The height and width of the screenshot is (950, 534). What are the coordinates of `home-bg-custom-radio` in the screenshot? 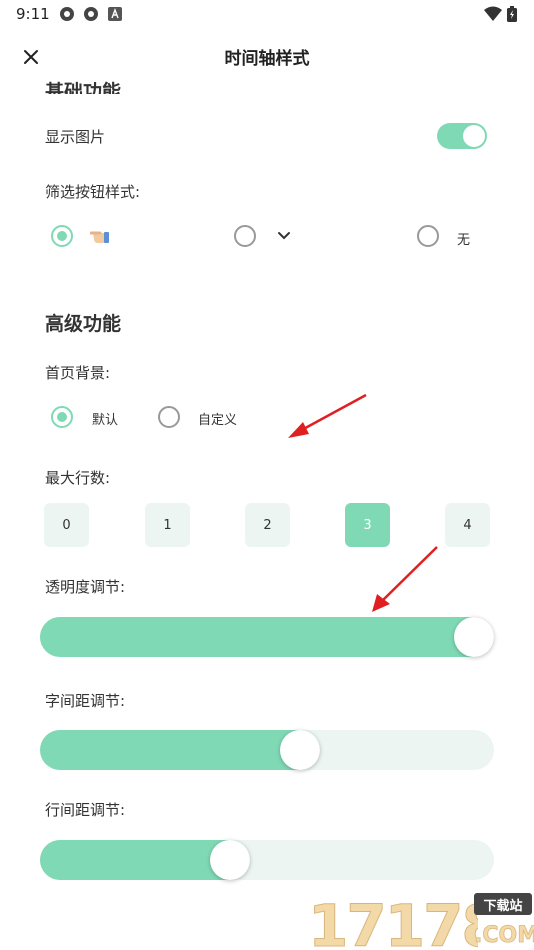 It's located at (169, 417).